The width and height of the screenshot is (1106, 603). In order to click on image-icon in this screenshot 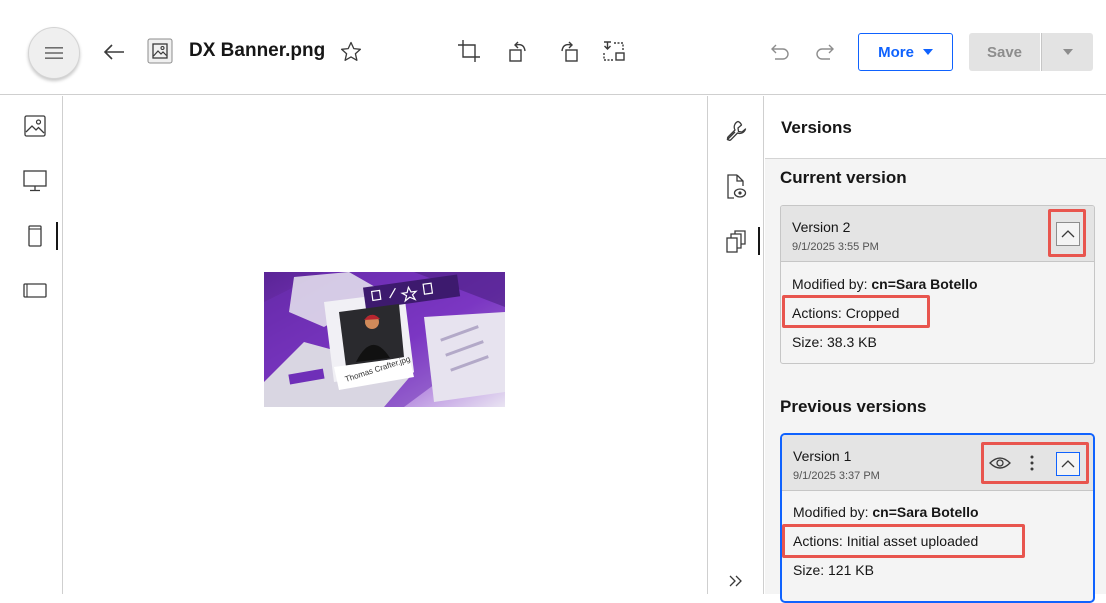, I will do `click(35, 126)`.